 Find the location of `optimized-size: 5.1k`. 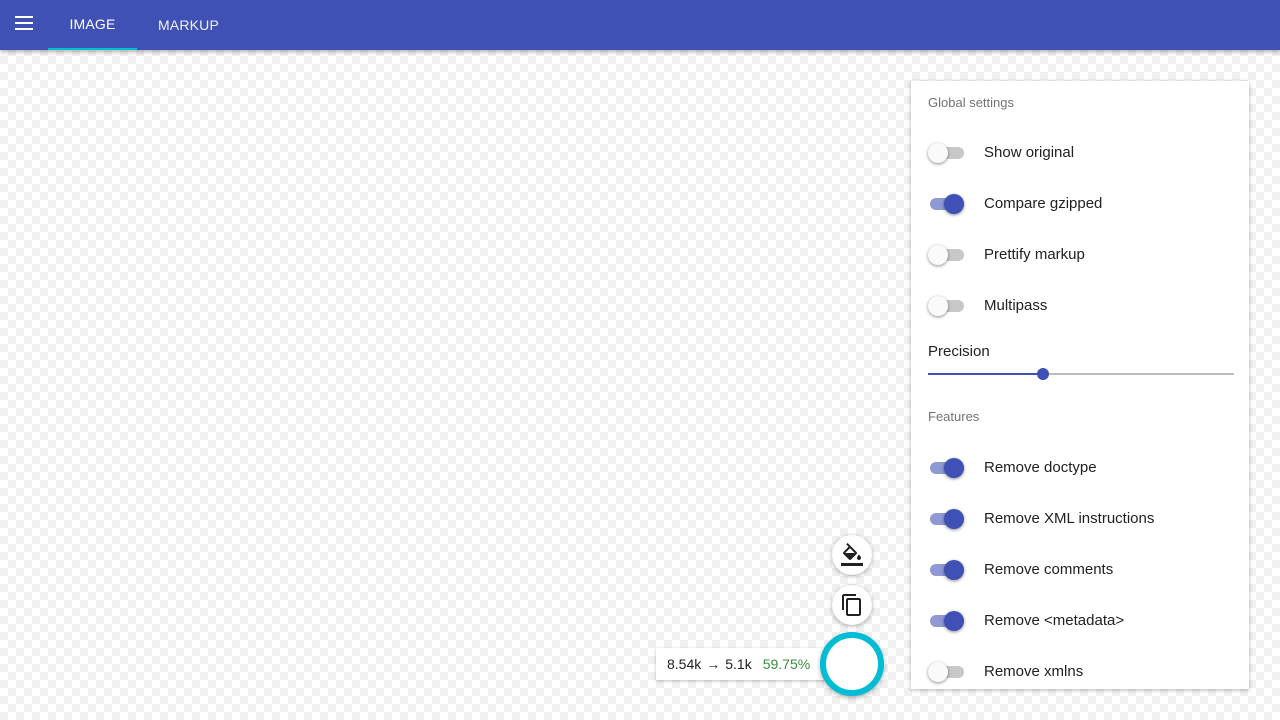

optimized-size: 5.1k is located at coordinates (738, 664).